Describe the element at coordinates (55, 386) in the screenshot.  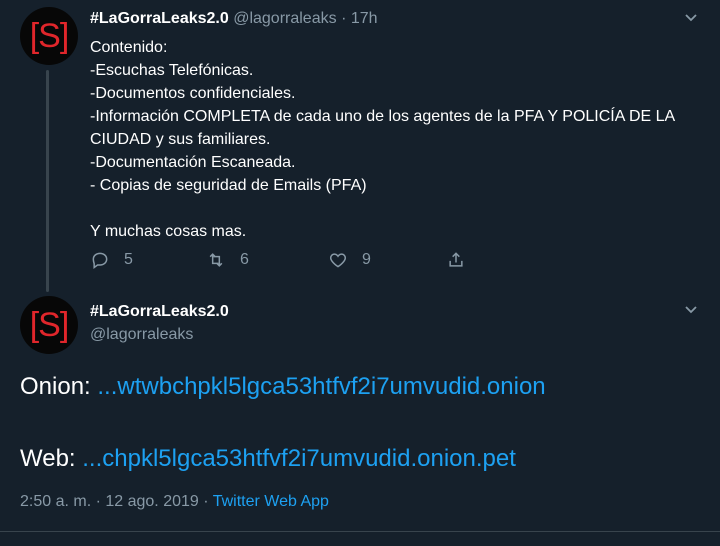
I see `onion-label: Onion:` at that location.